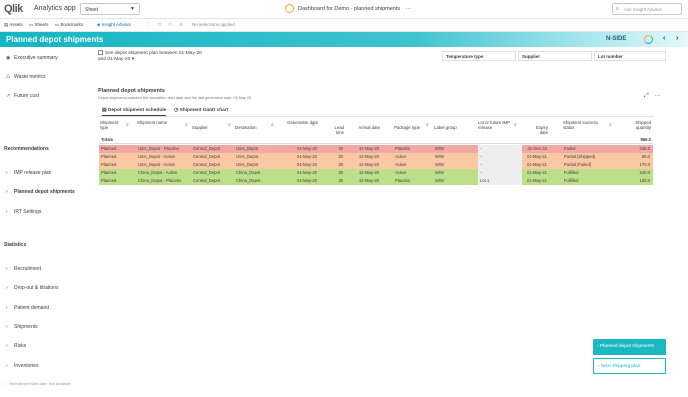 The height and width of the screenshot is (397, 688). I want to click on column-header: Supplier ⌕, so click(213, 126).